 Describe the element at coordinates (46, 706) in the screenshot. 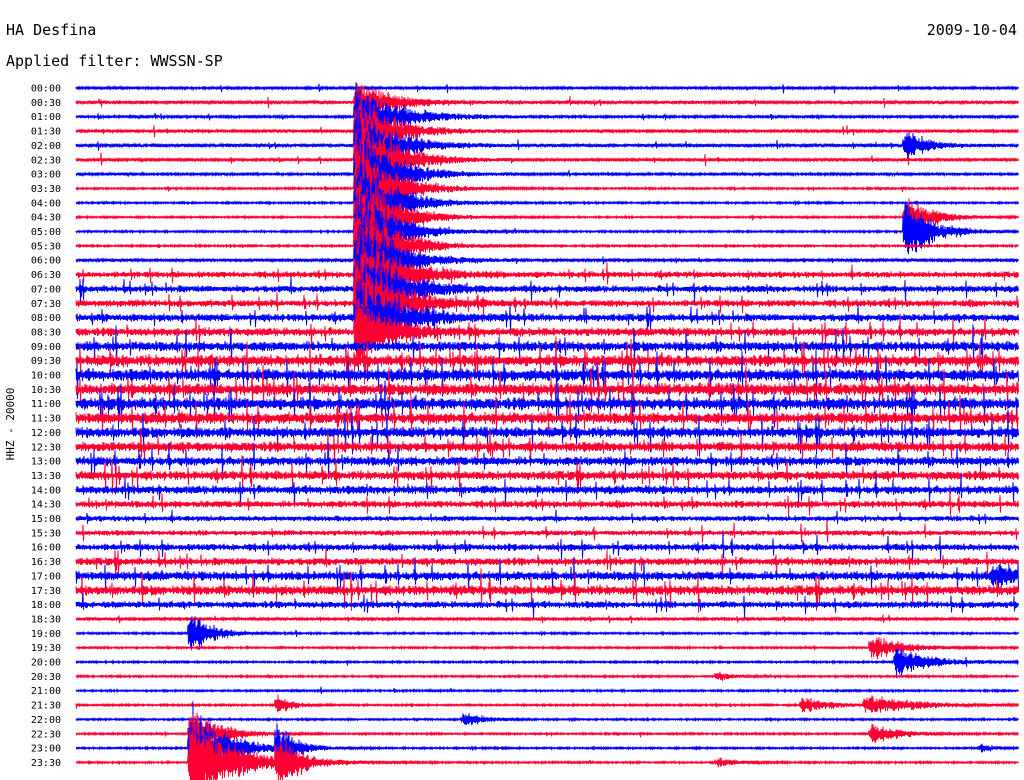

I see `time-tick-label: 21:30` at that location.